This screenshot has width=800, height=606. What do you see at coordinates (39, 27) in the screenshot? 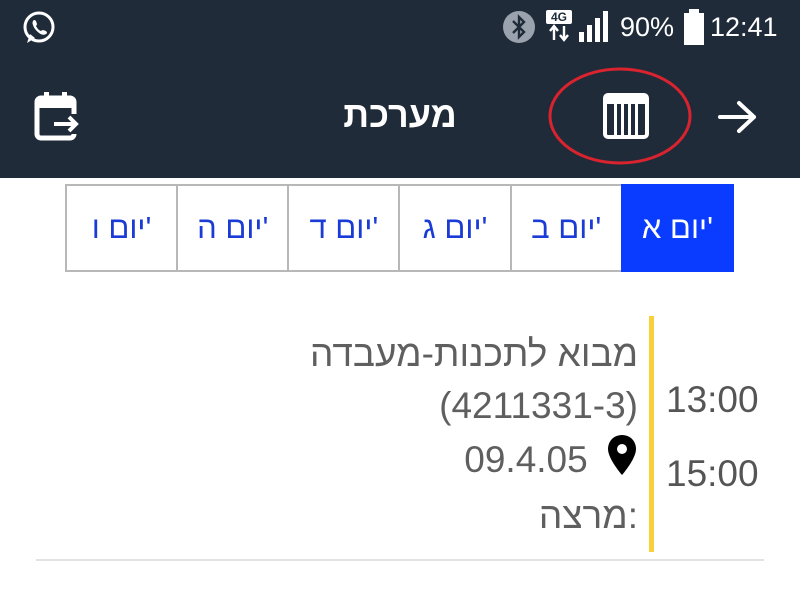
I see `whatsapp-icon` at bounding box center [39, 27].